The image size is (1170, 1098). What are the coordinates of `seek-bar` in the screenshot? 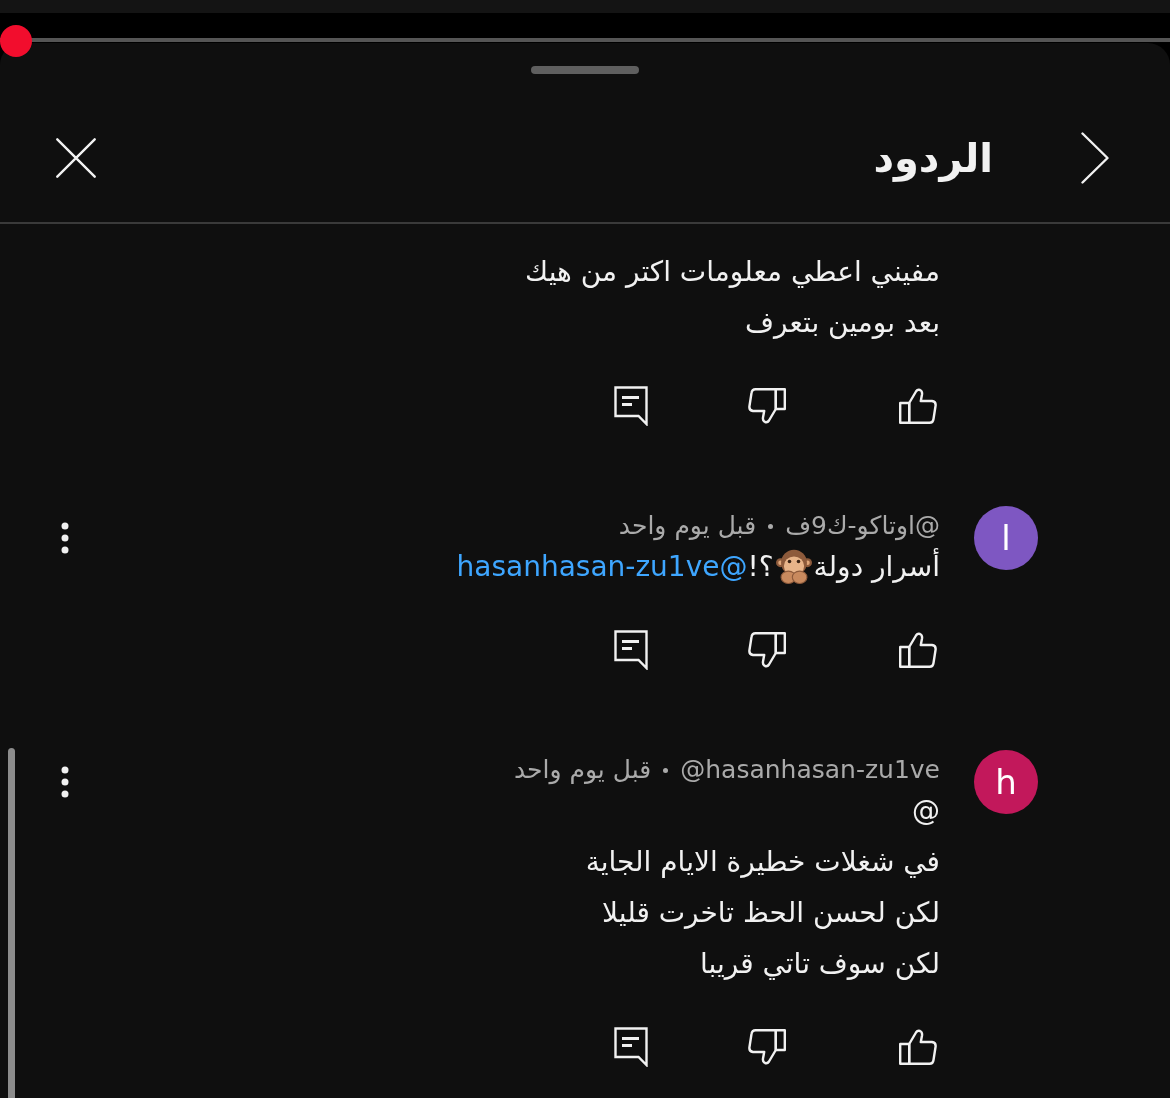 It's located at (585, 41).